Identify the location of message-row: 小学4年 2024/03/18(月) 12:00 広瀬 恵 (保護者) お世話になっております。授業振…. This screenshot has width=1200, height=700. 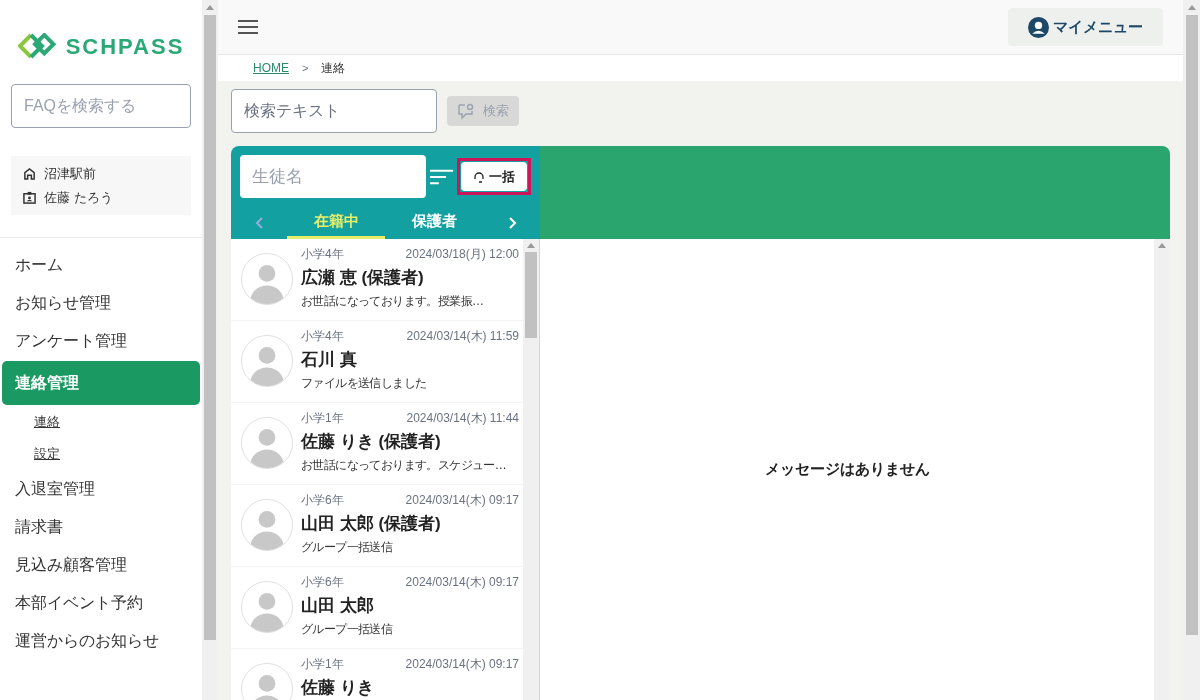
(377, 280).